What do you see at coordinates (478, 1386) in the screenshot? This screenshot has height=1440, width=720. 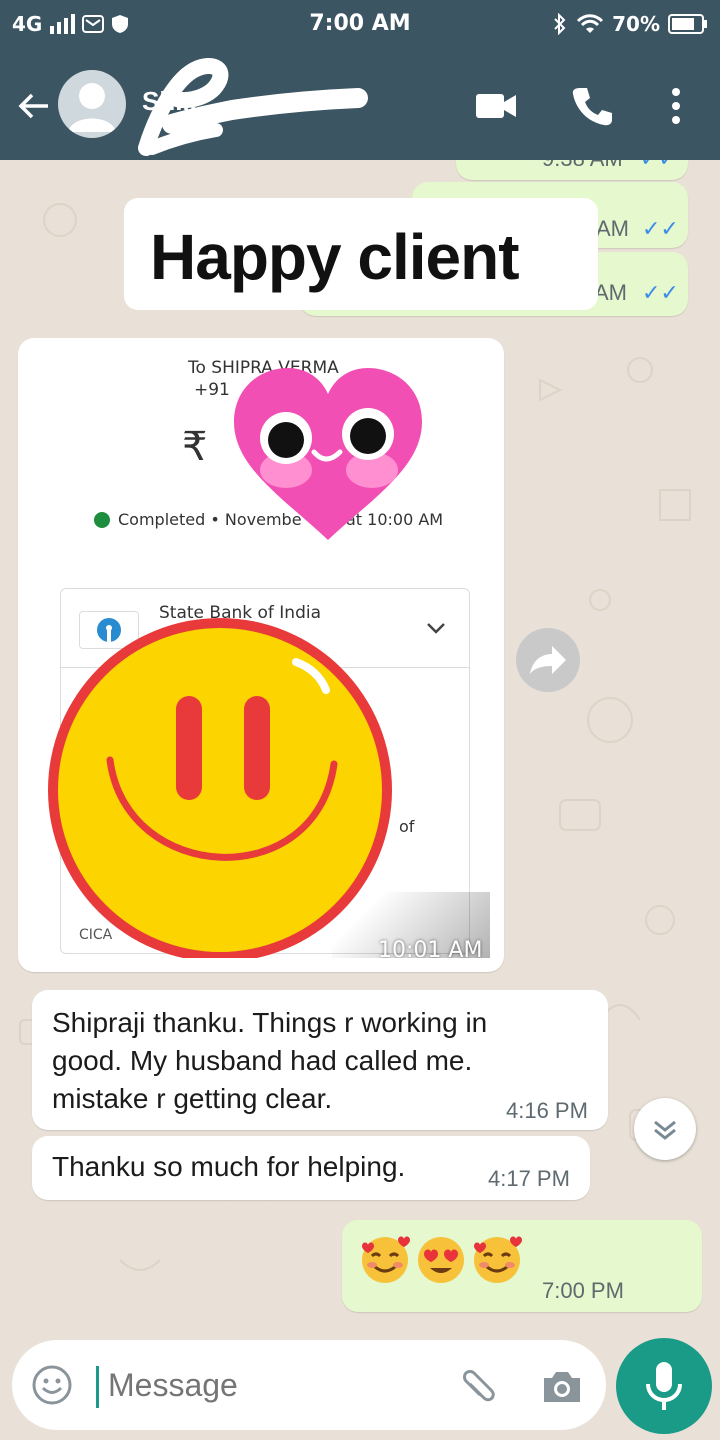 I see `attach-icon` at bounding box center [478, 1386].